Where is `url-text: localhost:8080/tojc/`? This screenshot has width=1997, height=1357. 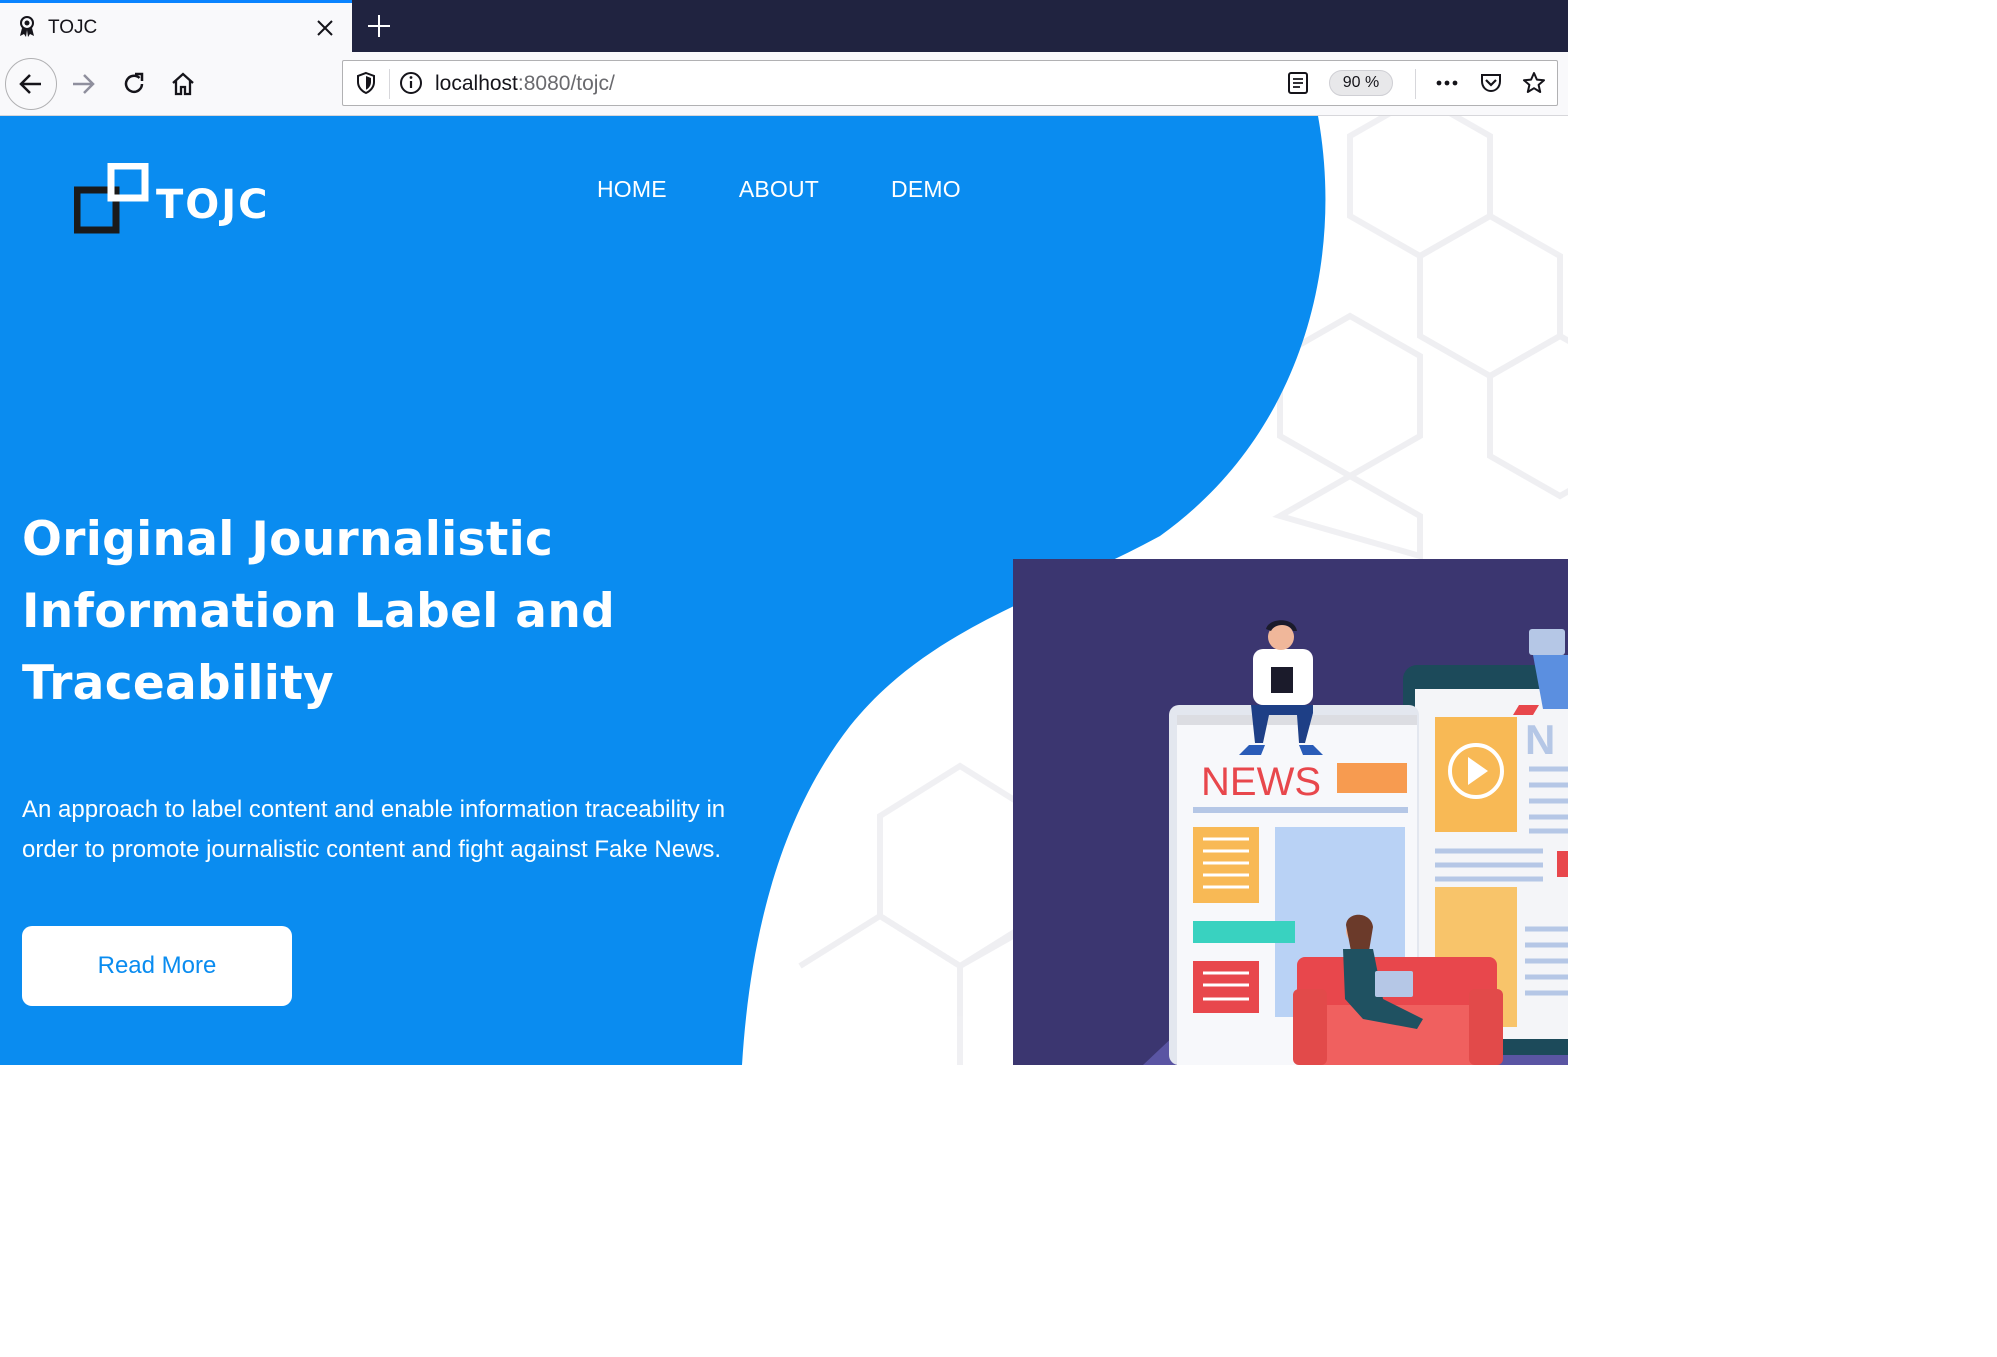
url-text: localhost:8080/tojc/ is located at coordinates (525, 84).